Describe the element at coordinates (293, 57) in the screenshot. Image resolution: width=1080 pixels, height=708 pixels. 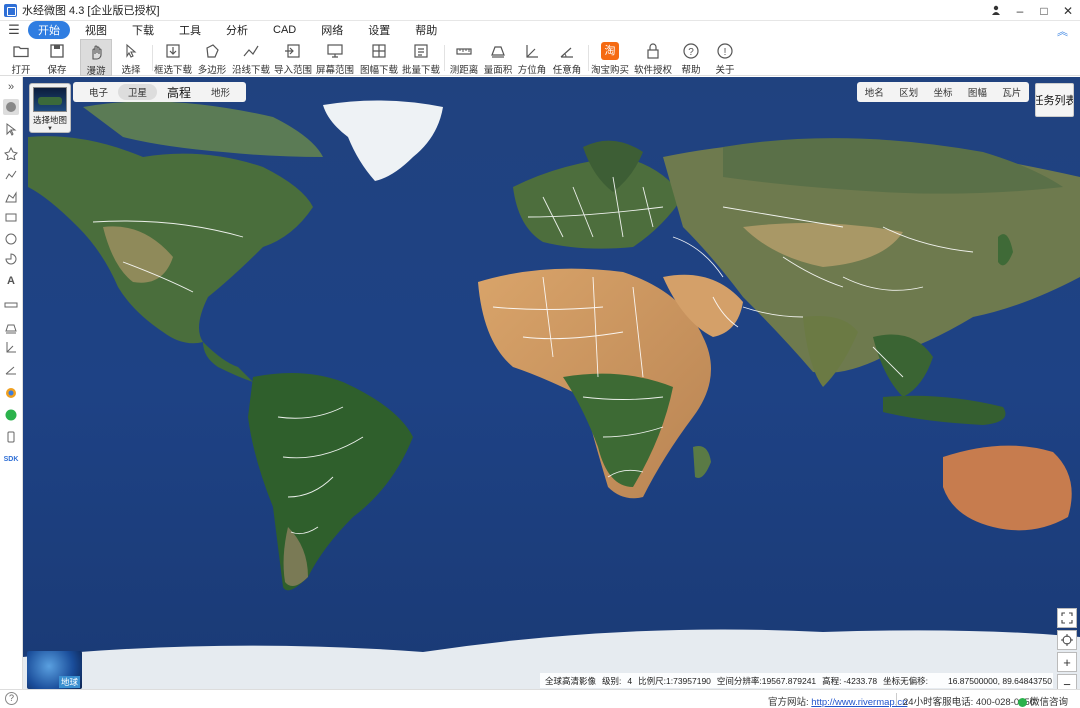
I see `import-range-button: 导入范围` at that location.